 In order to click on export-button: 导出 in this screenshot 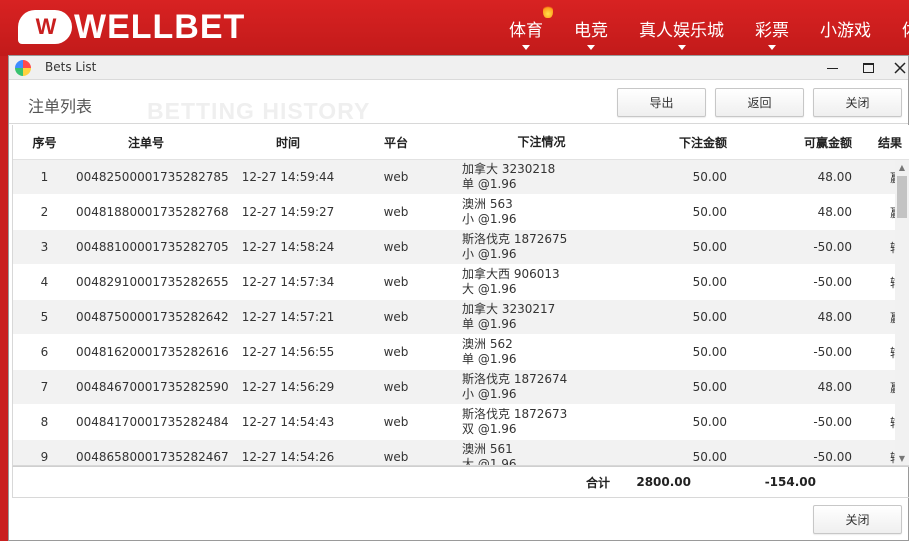, I will do `click(661, 102)`.